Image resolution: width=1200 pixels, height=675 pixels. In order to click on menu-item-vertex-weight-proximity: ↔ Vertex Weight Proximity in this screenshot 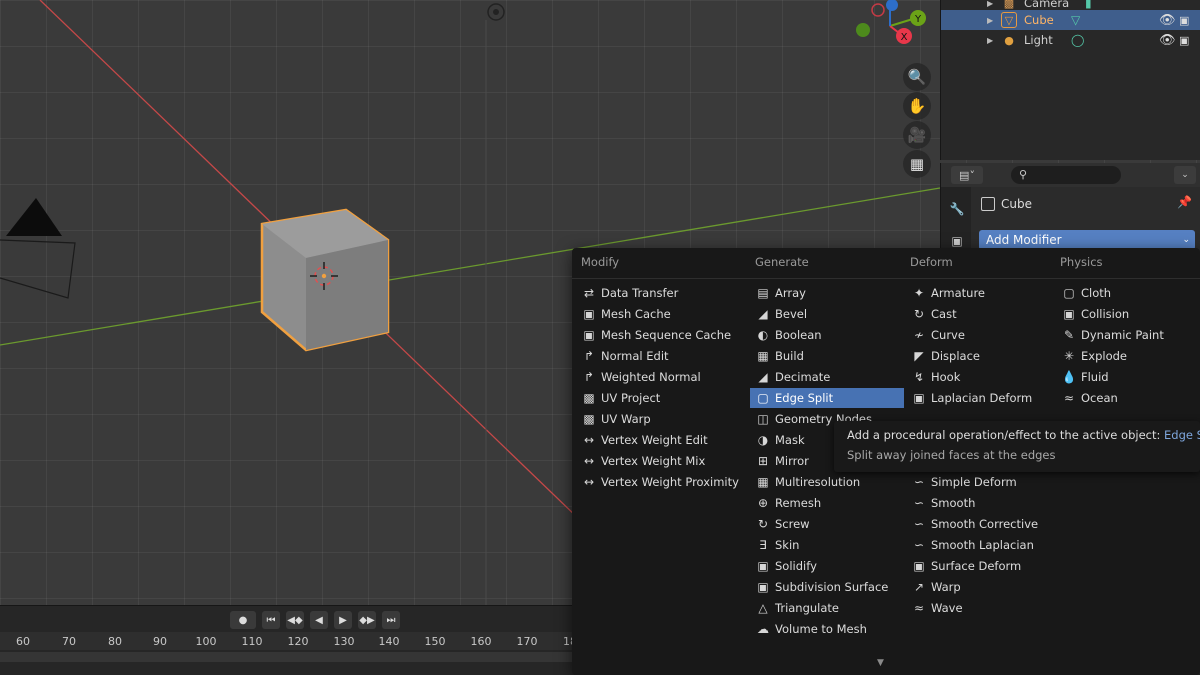, I will do `click(661, 482)`.